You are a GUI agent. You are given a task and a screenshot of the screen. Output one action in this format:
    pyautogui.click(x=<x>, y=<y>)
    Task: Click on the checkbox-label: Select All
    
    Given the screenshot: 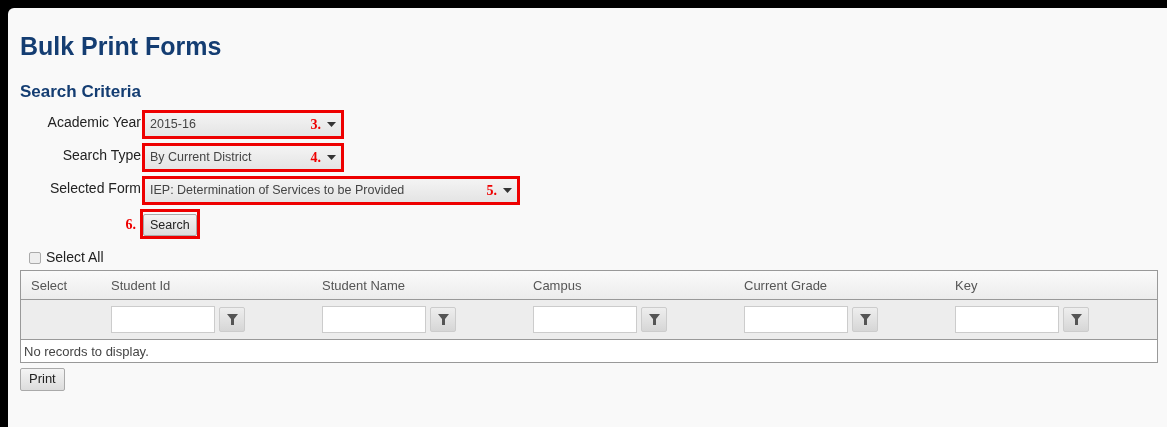 What is the action you would take?
    pyautogui.click(x=75, y=258)
    